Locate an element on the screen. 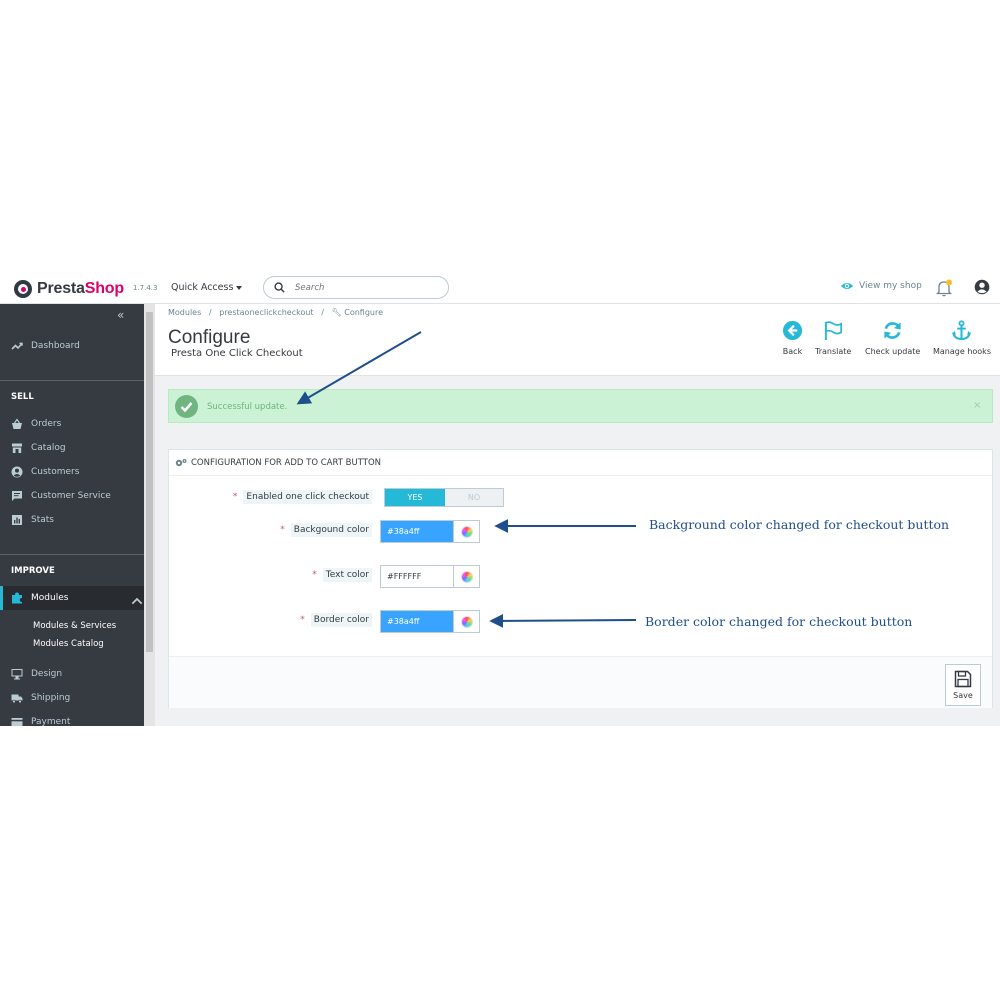 The height and width of the screenshot is (1000, 1000). sidebar-item-payment: Payment is located at coordinates (72, 718).